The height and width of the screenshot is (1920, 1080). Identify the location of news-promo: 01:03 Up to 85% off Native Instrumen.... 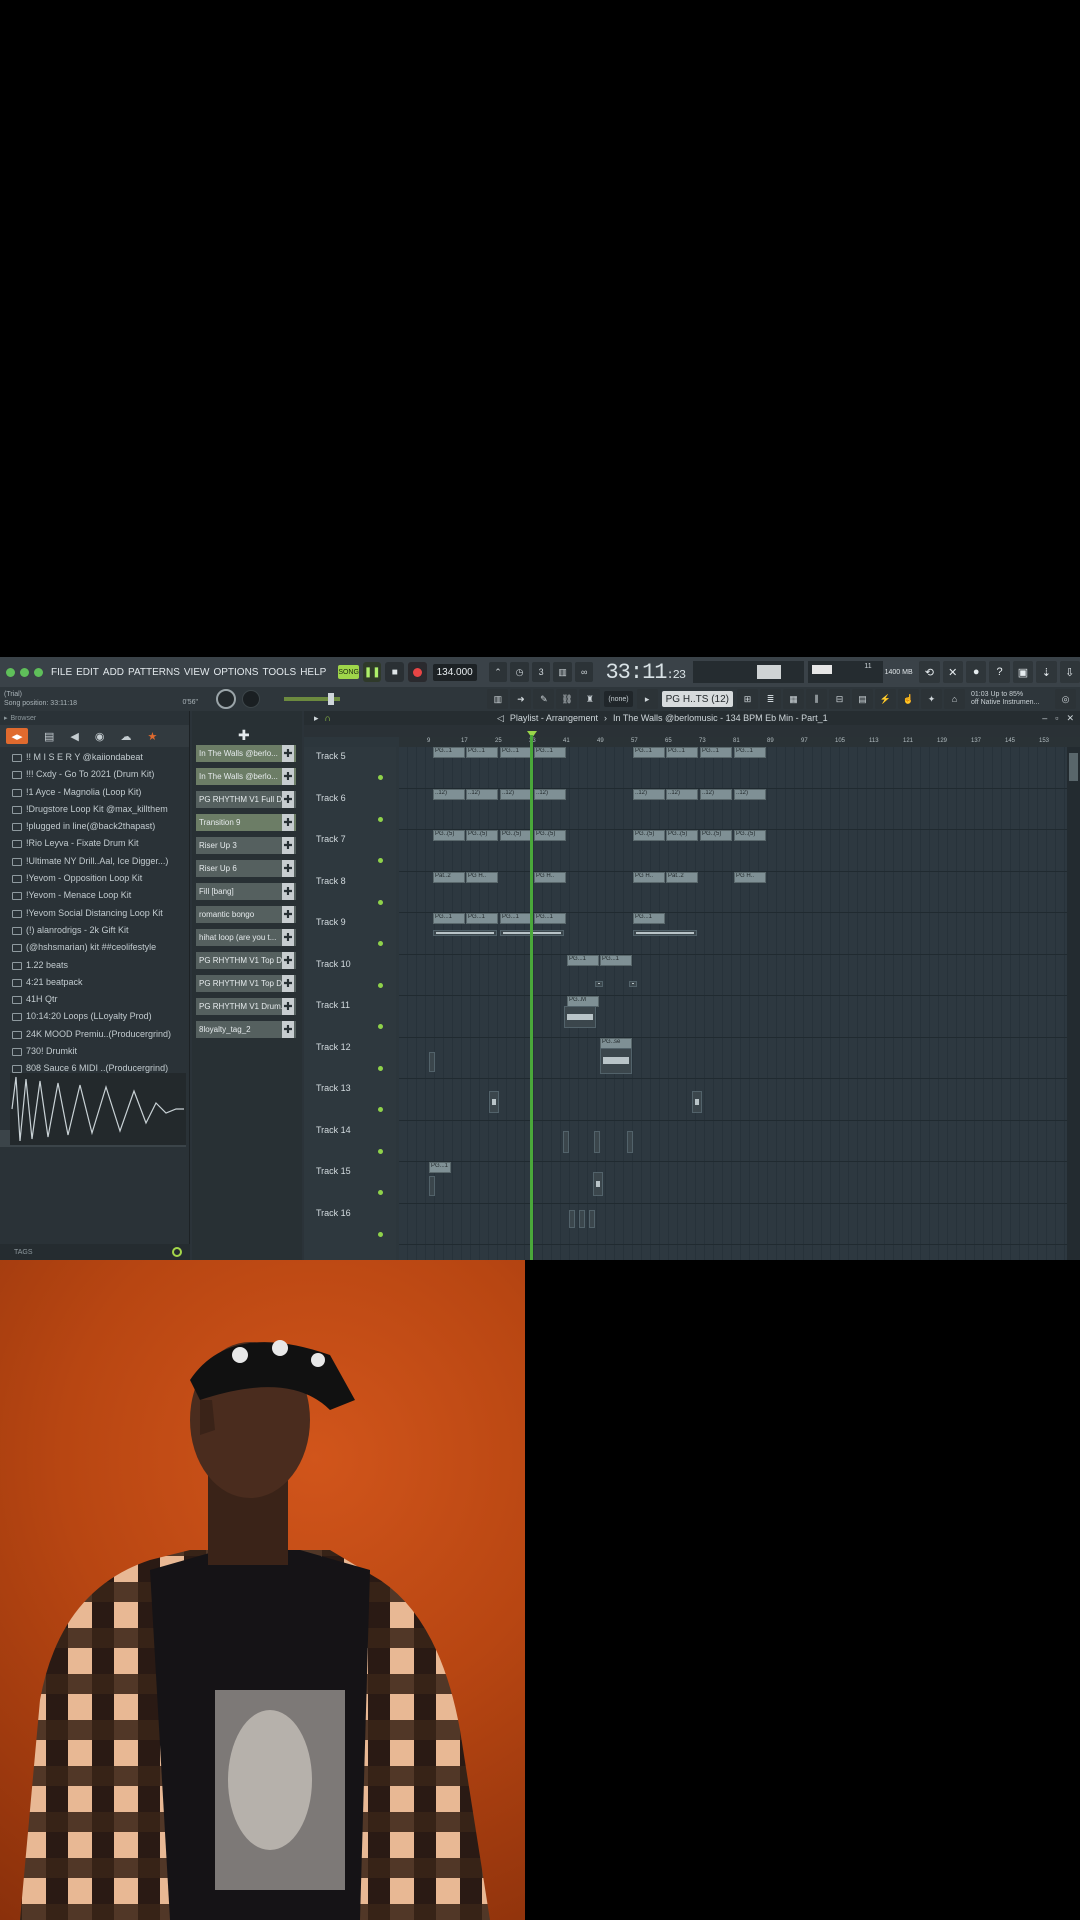
(1012, 699).